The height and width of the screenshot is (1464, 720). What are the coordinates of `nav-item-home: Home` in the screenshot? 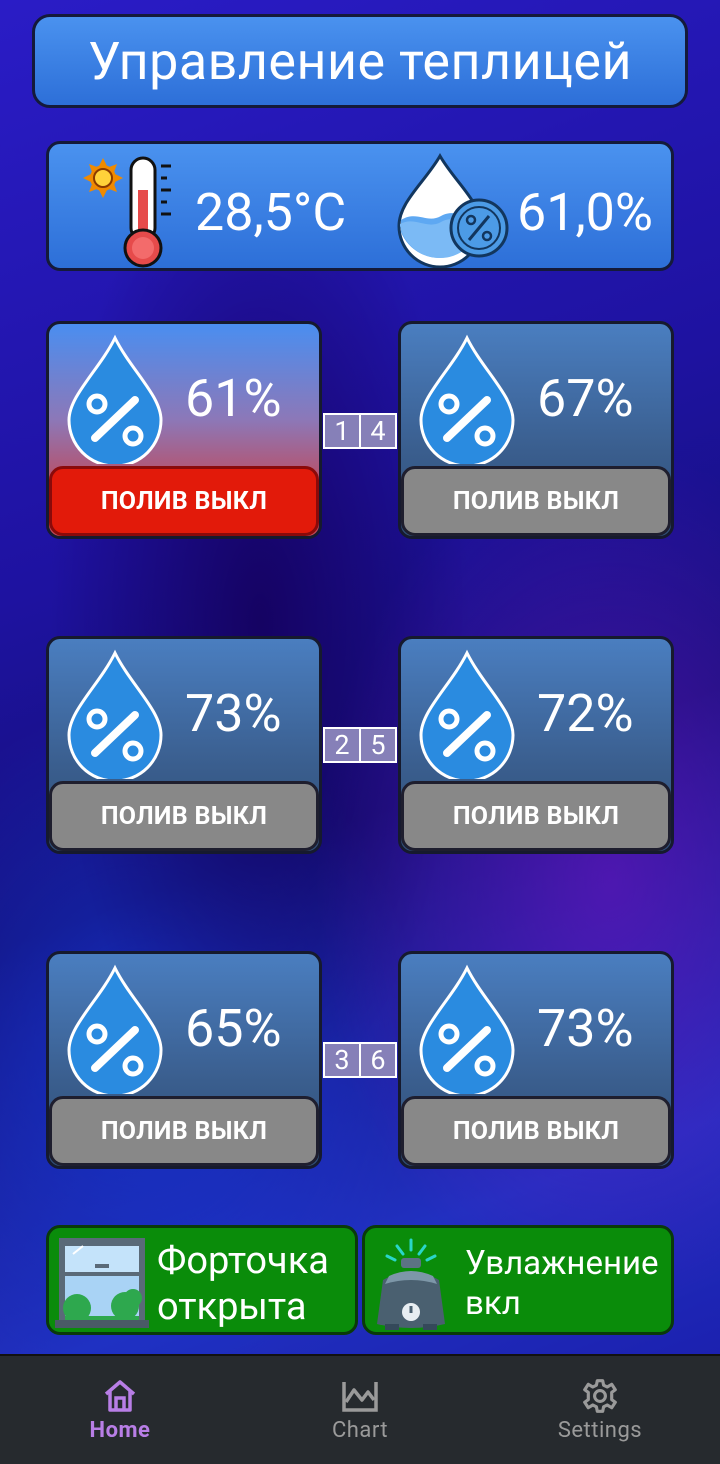 It's located at (120, 1410).